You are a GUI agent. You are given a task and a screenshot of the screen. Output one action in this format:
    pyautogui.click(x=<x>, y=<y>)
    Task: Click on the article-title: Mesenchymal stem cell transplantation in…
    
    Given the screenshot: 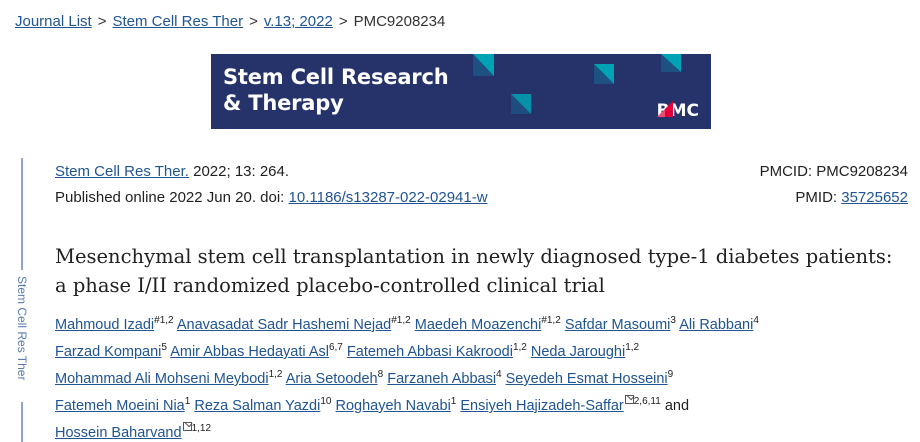 What is the action you would take?
    pyautogui.click(x=485, y=271)
    